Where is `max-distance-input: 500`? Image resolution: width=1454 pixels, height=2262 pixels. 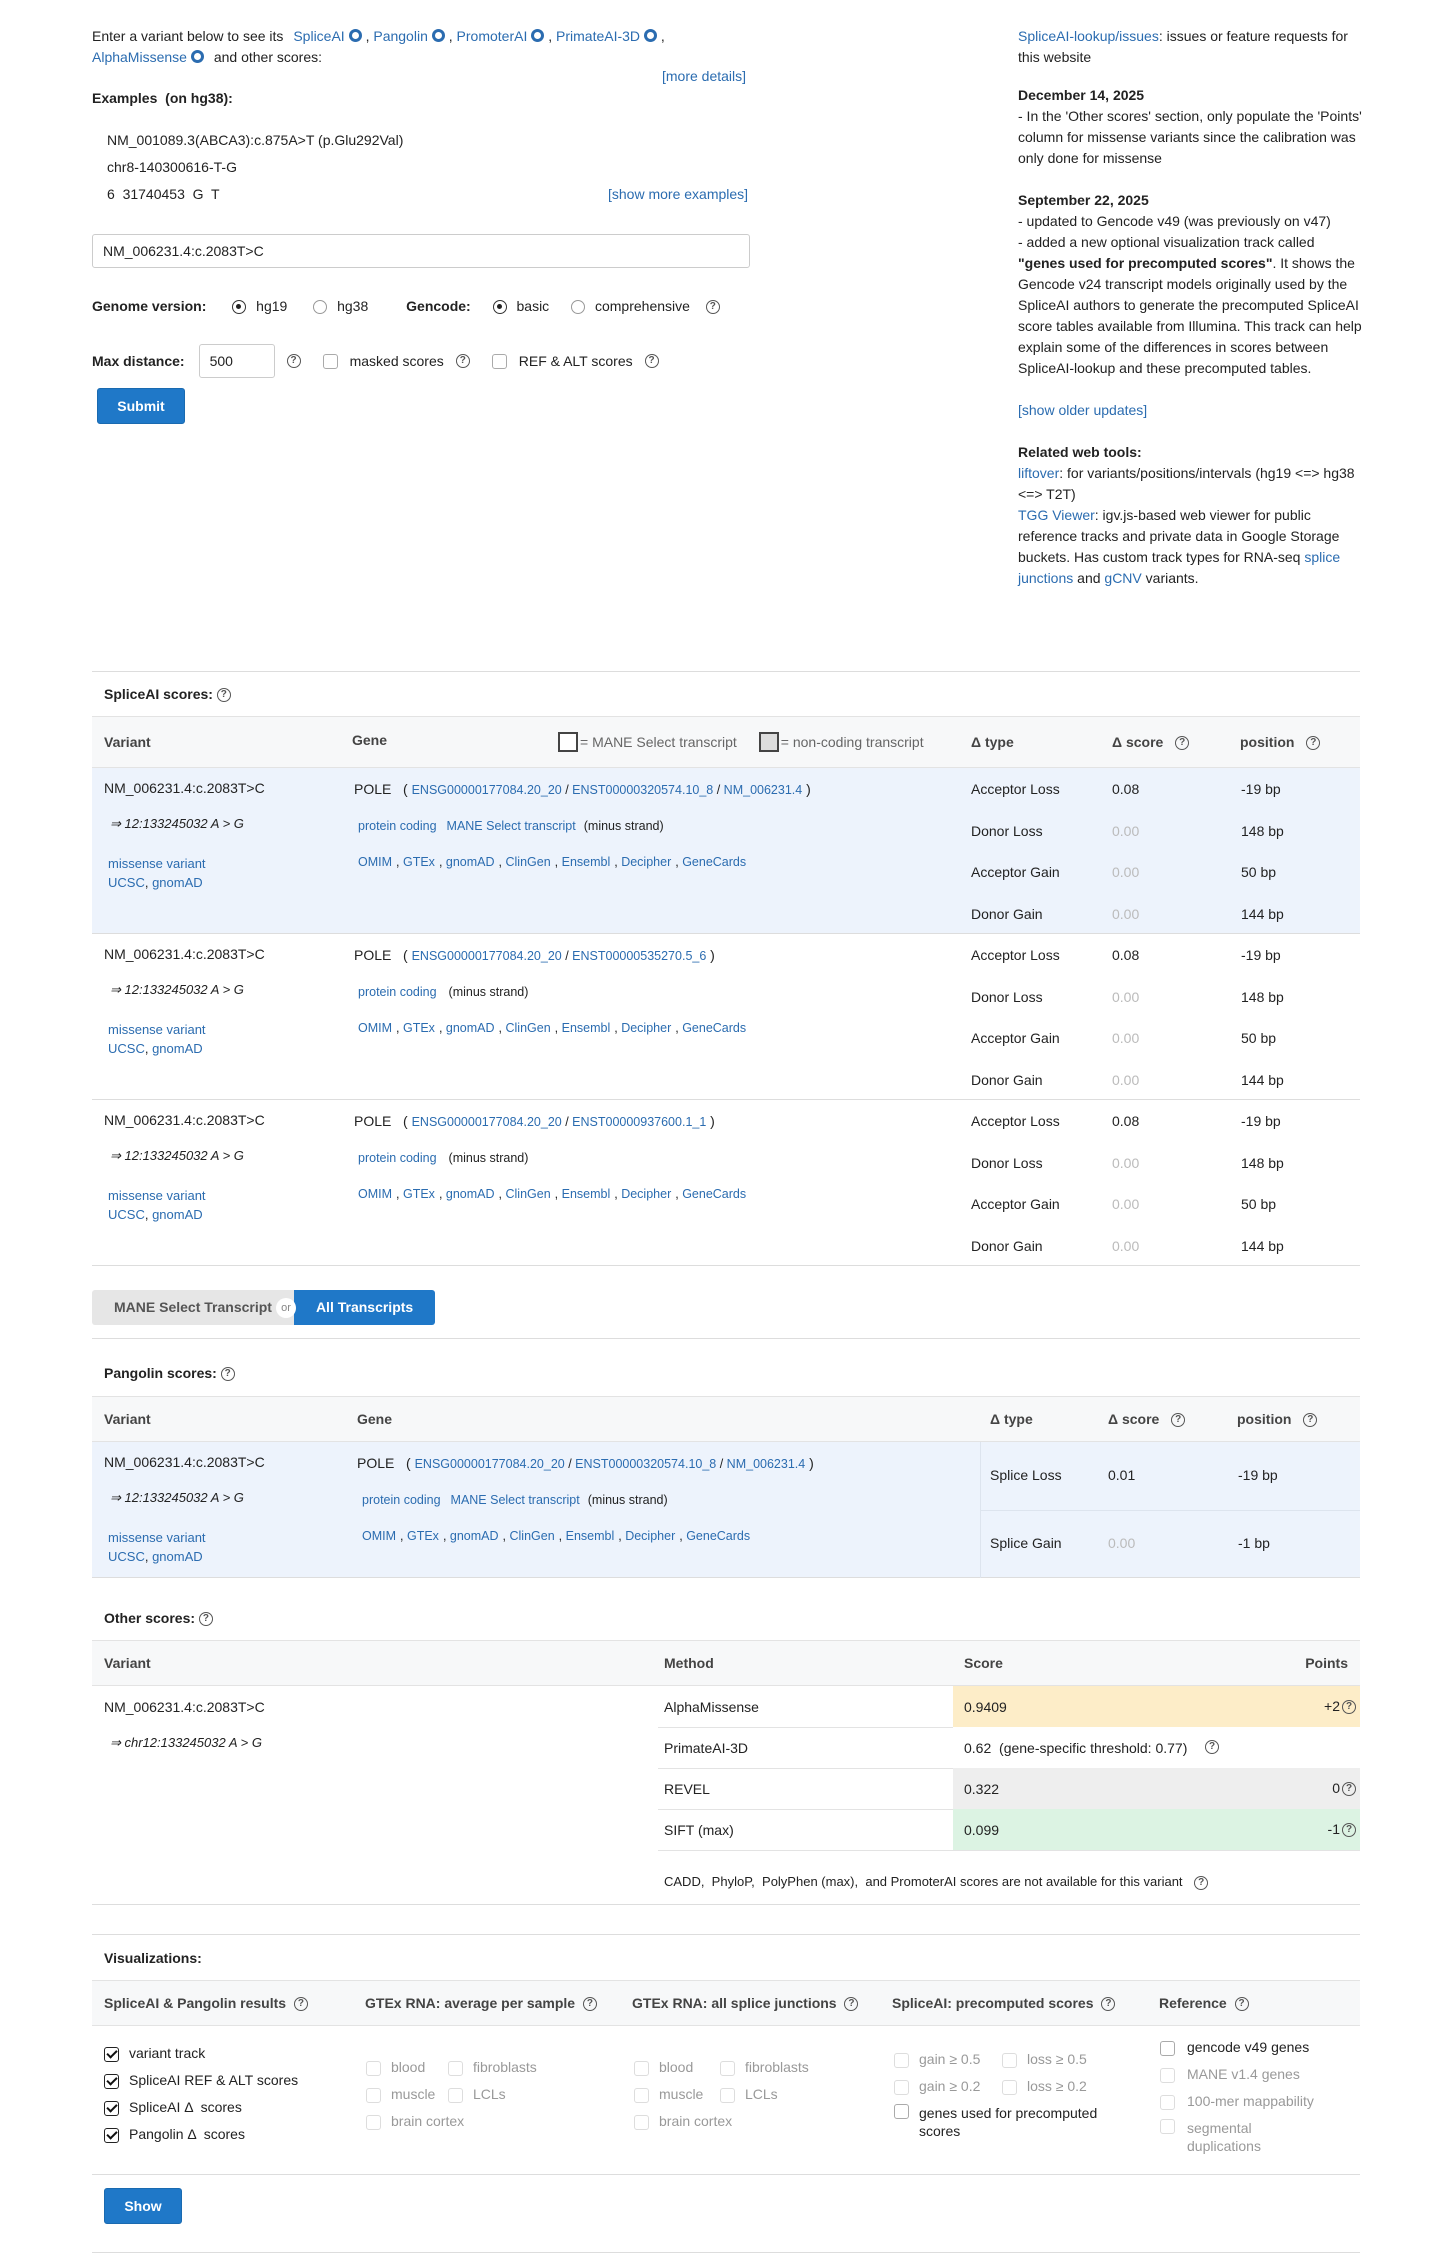 max-distance-input: 500 is located at coordinates (236, 361).